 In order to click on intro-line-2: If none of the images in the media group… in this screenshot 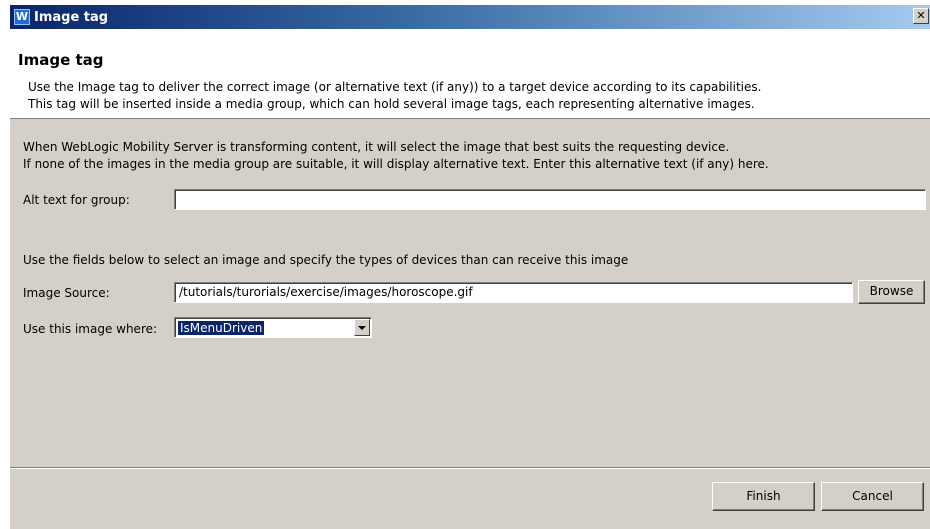, I will do `click(396, 164)`.